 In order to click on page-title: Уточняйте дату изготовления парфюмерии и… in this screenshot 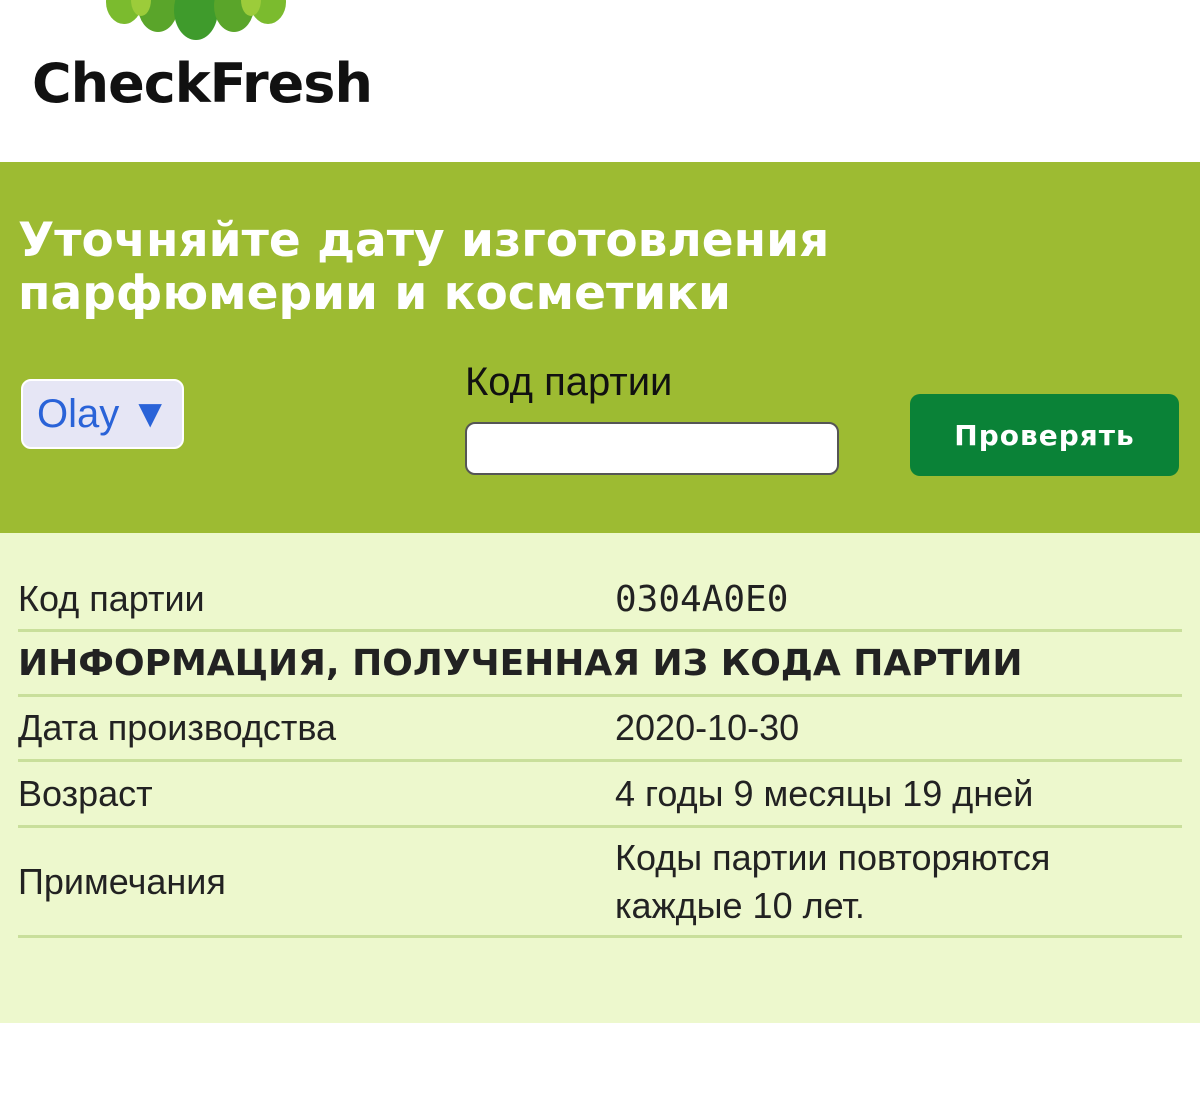, I will do `click(424, 267)`.